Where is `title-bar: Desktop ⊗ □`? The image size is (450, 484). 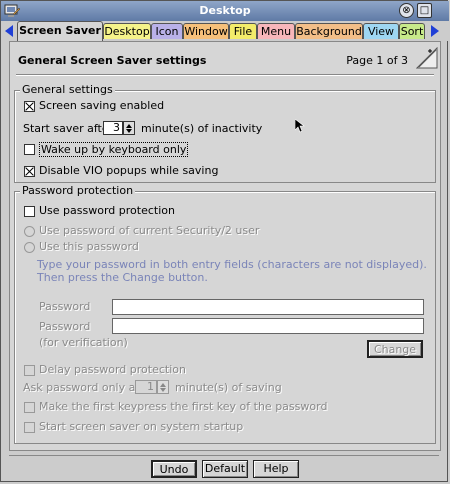
title-bar: Desktop ⊗ □ is located at coordinates (225, 11).